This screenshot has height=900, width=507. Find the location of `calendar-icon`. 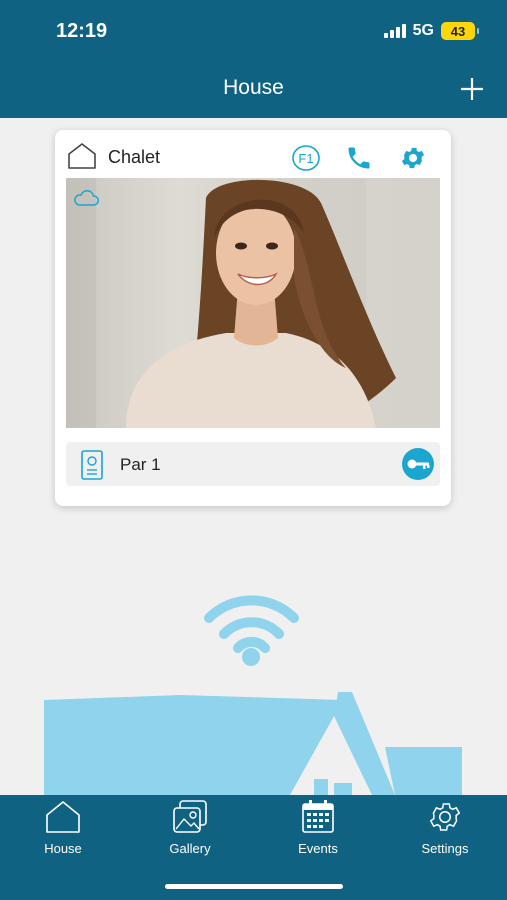

calendar-icon is located at coordinates (318, 816).